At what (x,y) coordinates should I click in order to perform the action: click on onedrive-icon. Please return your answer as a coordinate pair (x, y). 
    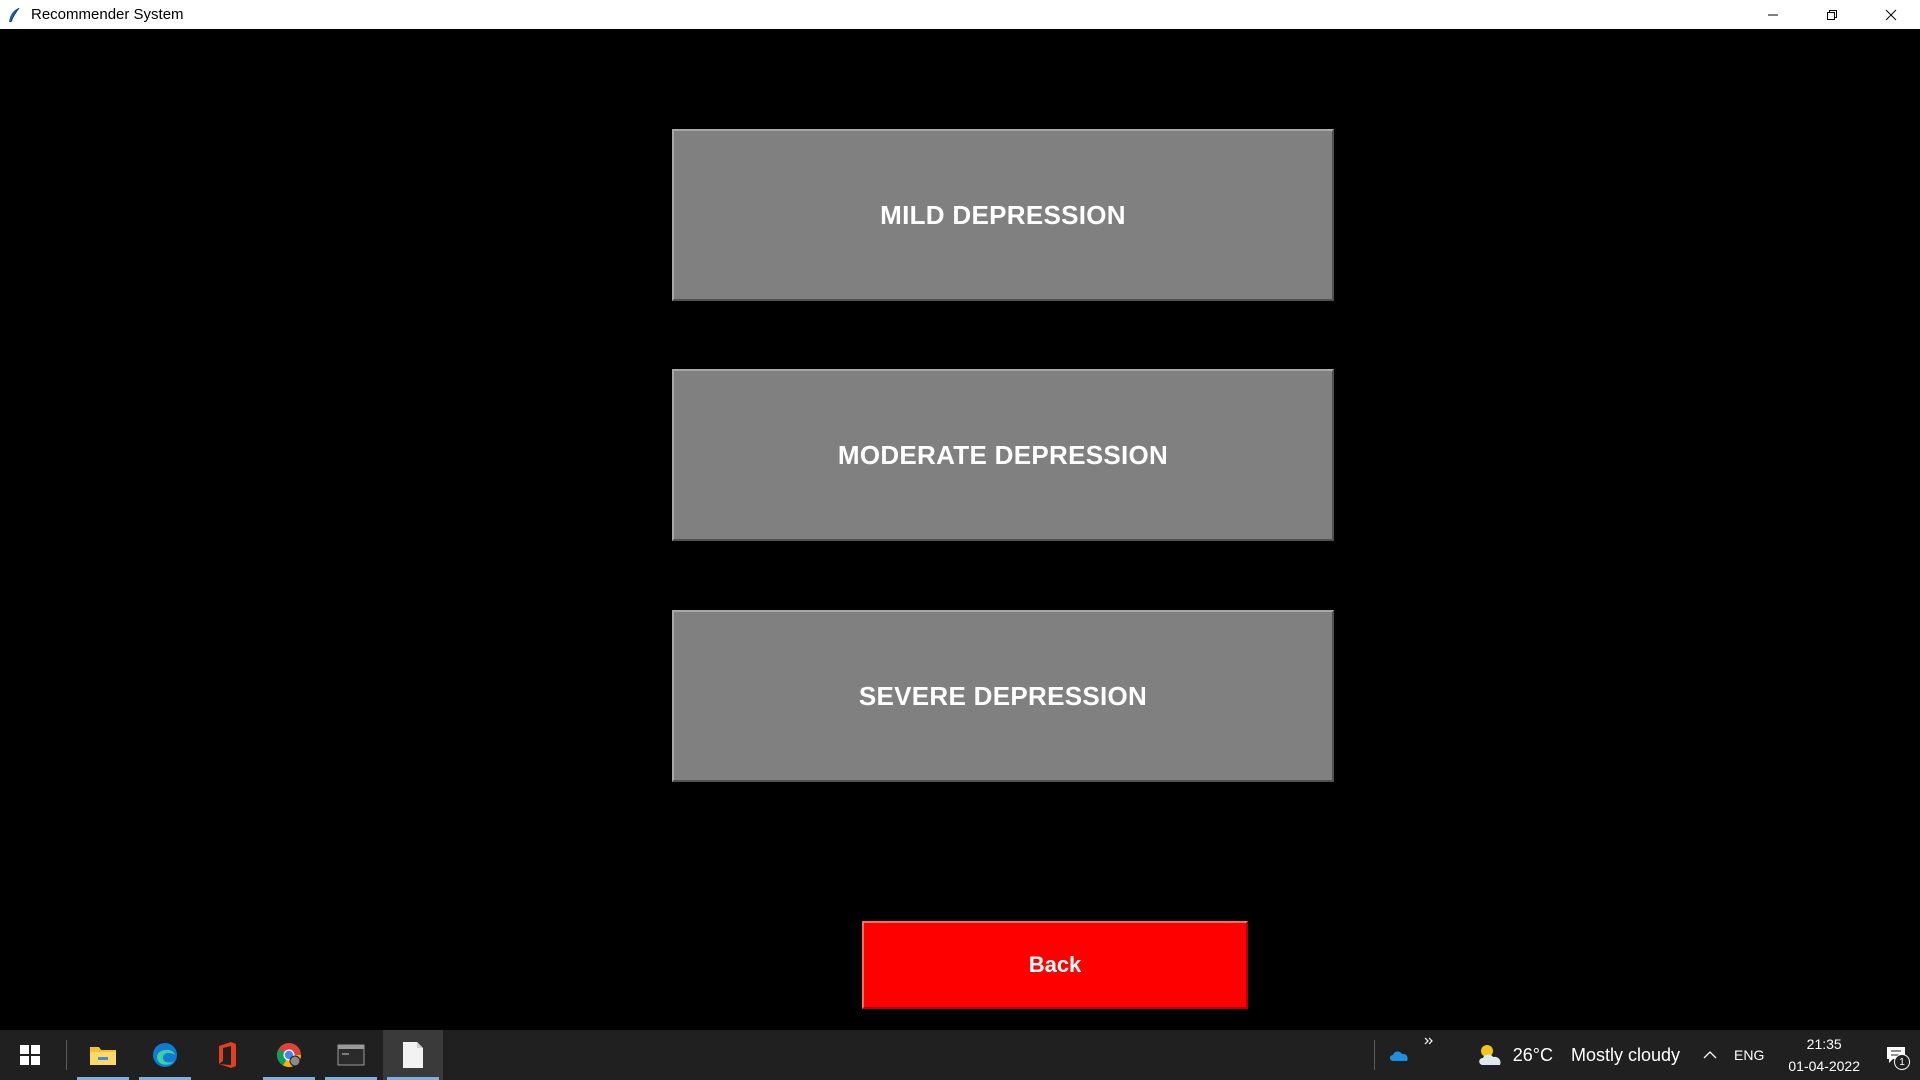
    Looking at the image, I should click on (1398, 1056).